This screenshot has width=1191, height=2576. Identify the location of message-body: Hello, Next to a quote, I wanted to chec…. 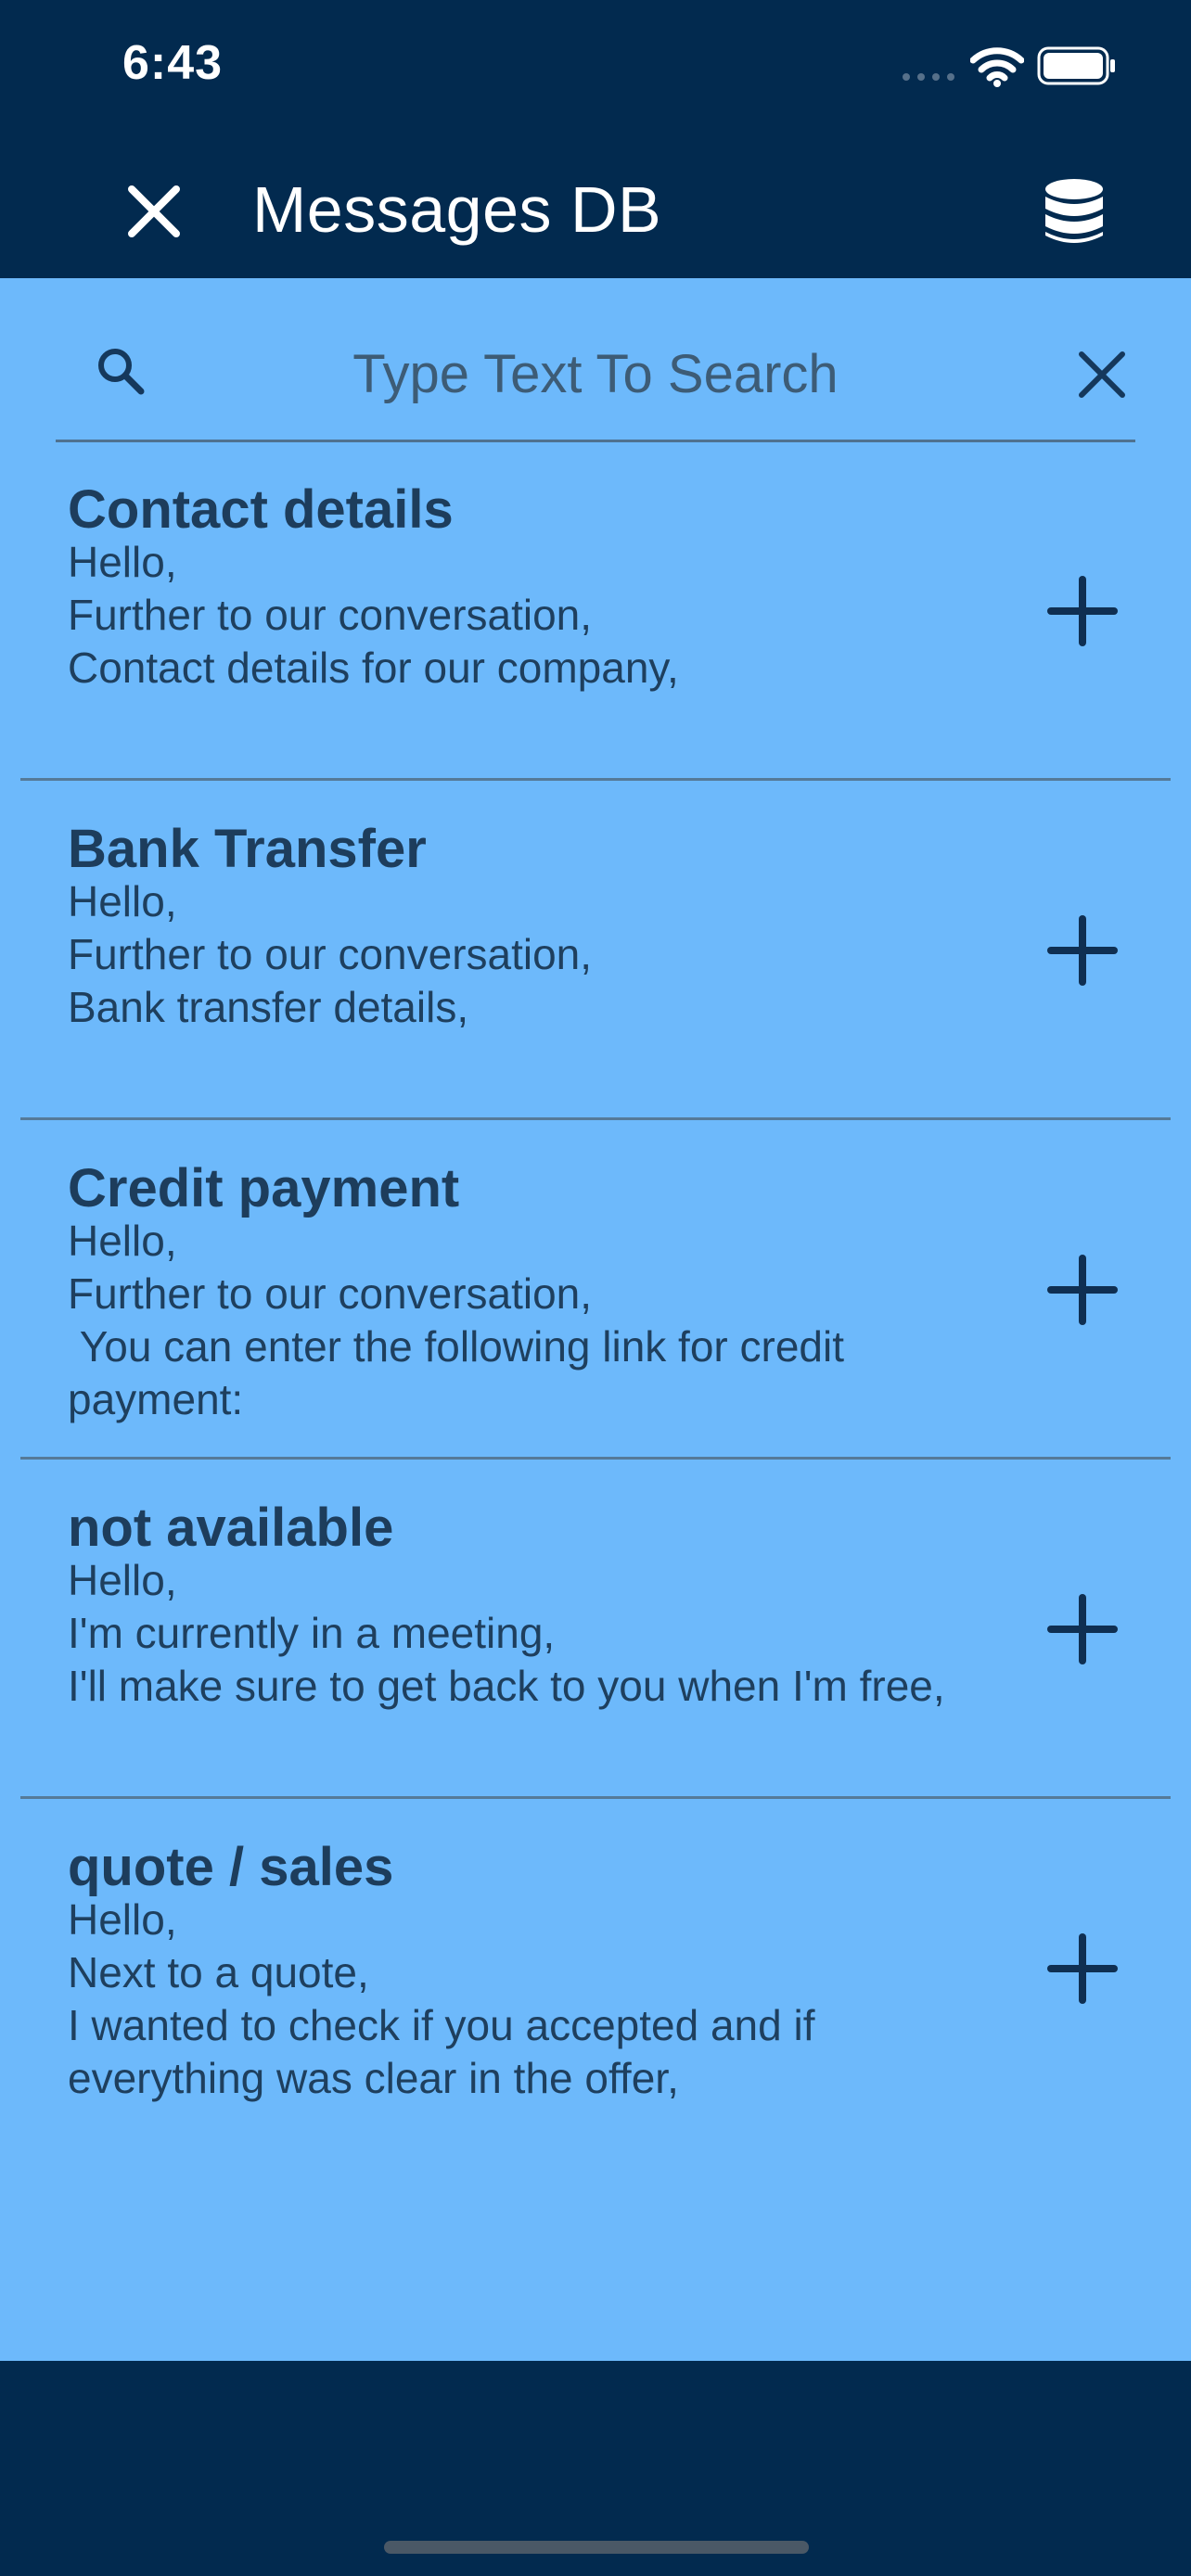
(441, 1998).